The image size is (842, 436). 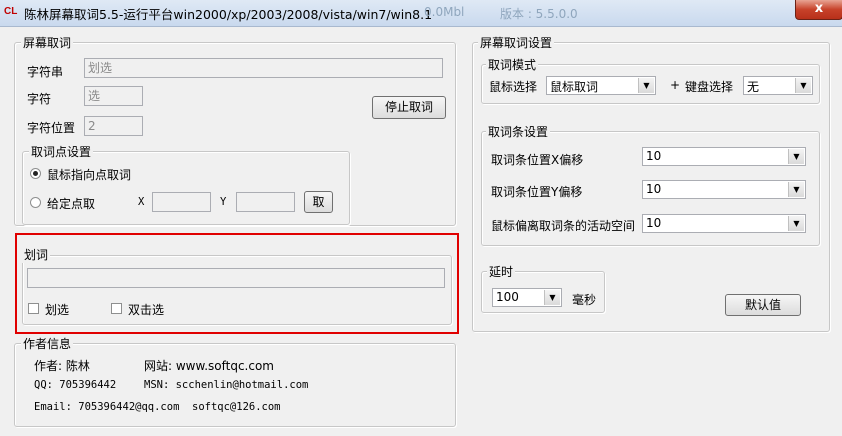 What do you see at coordinates (724, 189) in the screenshot?
I see `y-offset-dropdown: 10 ▼` at bounding box center [724, 189].